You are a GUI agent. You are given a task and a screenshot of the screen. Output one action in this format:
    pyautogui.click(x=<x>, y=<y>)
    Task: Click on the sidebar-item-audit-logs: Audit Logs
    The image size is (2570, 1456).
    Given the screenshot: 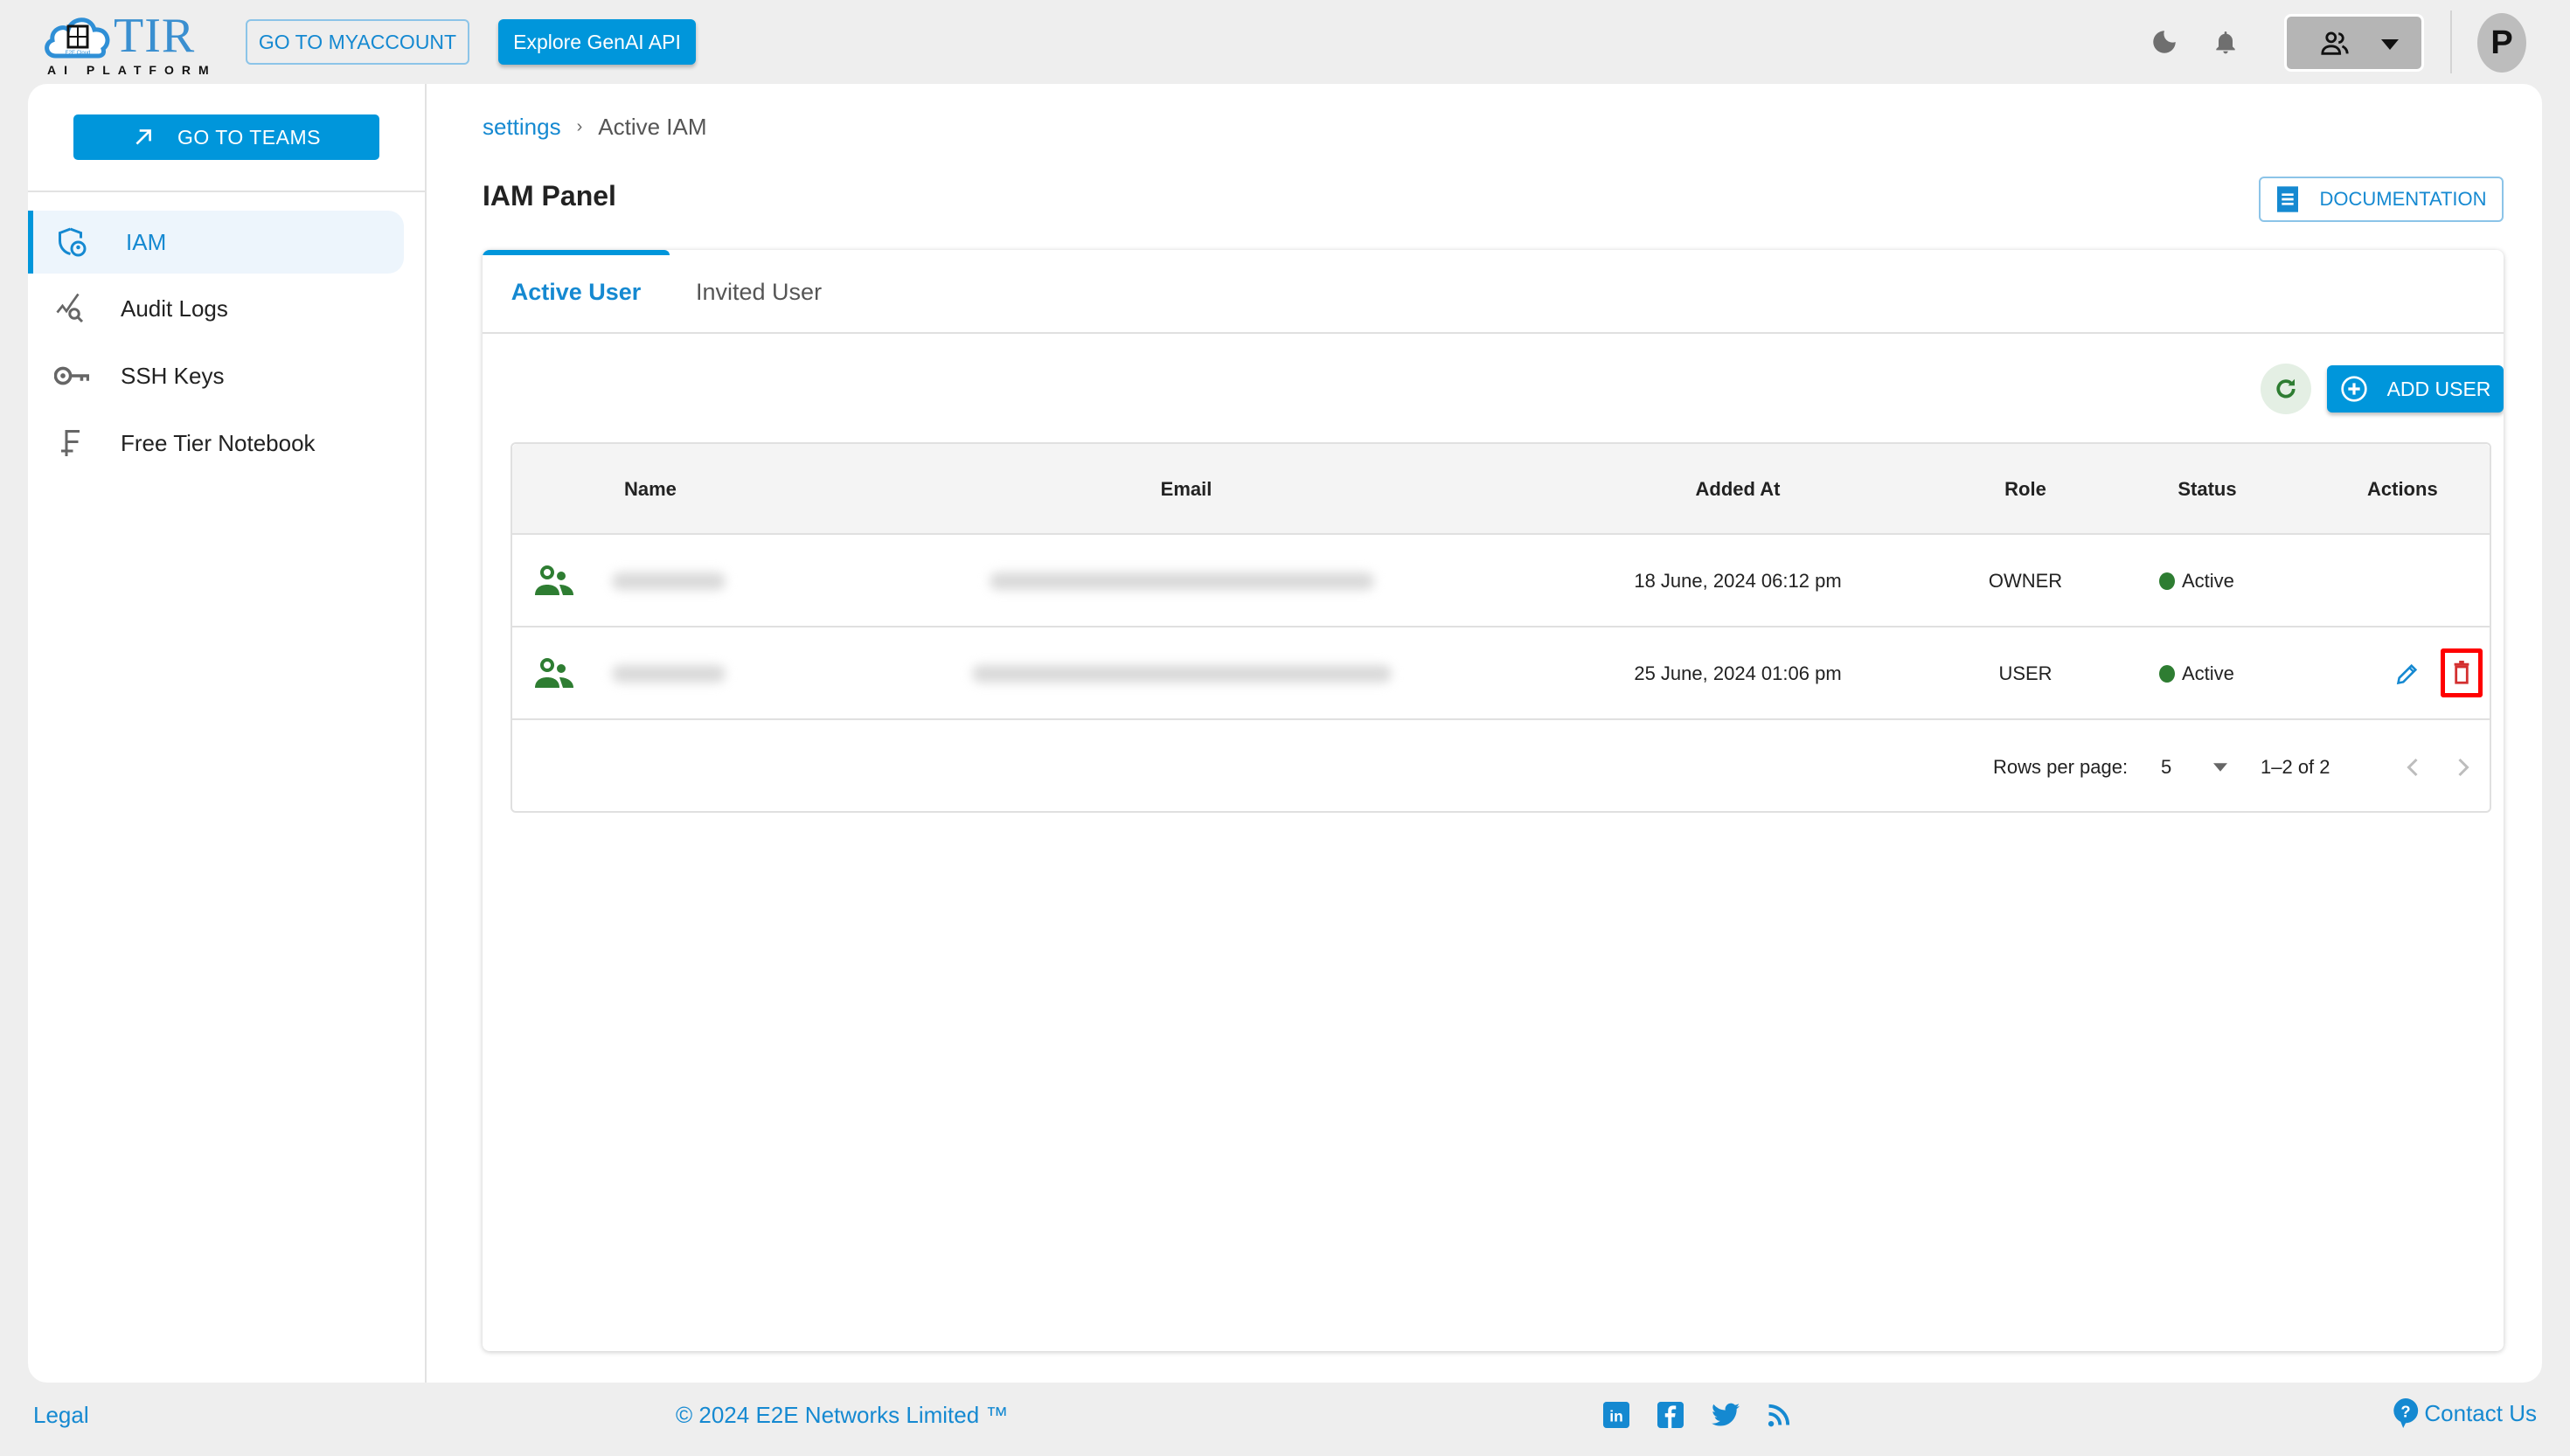 What is the action you would take?
    pyautogui.click(x=216, y=308)
    